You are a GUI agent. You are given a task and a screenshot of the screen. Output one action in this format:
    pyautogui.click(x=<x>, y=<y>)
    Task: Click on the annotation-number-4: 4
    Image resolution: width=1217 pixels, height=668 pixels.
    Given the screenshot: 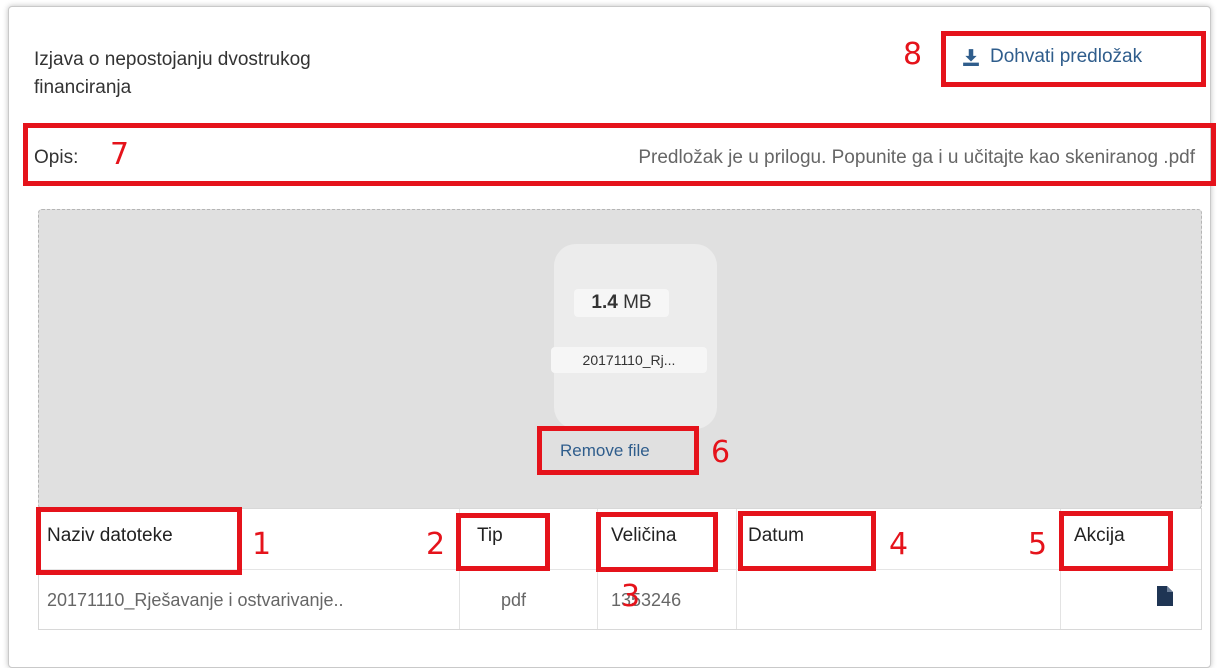 What is the action you would take?
    pyautogui.click(x=899, y=544)
    